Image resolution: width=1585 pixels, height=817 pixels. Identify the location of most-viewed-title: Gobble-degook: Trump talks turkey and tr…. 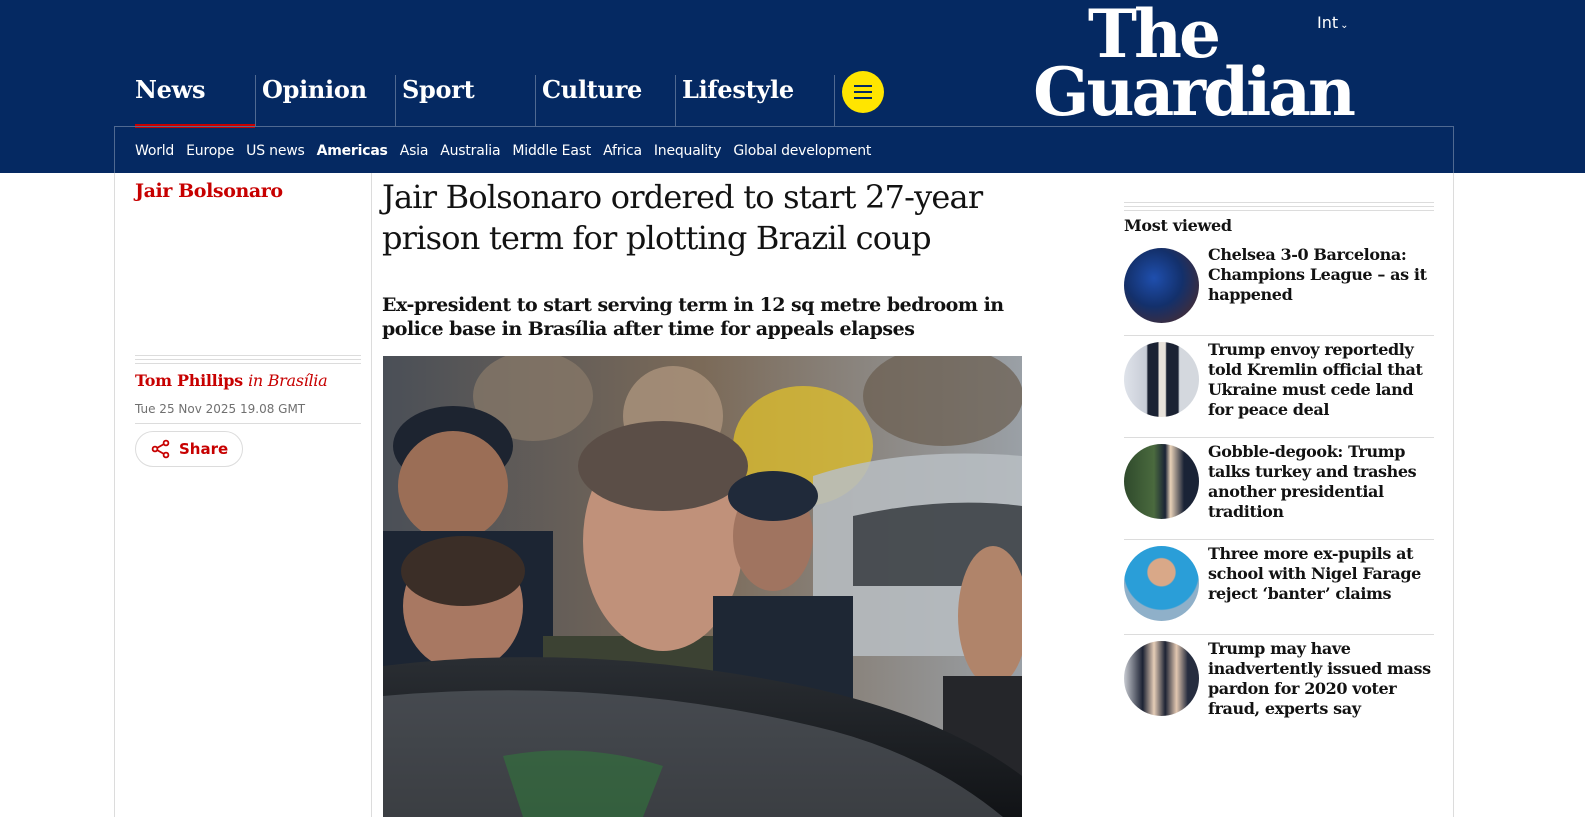
(1312, 481).